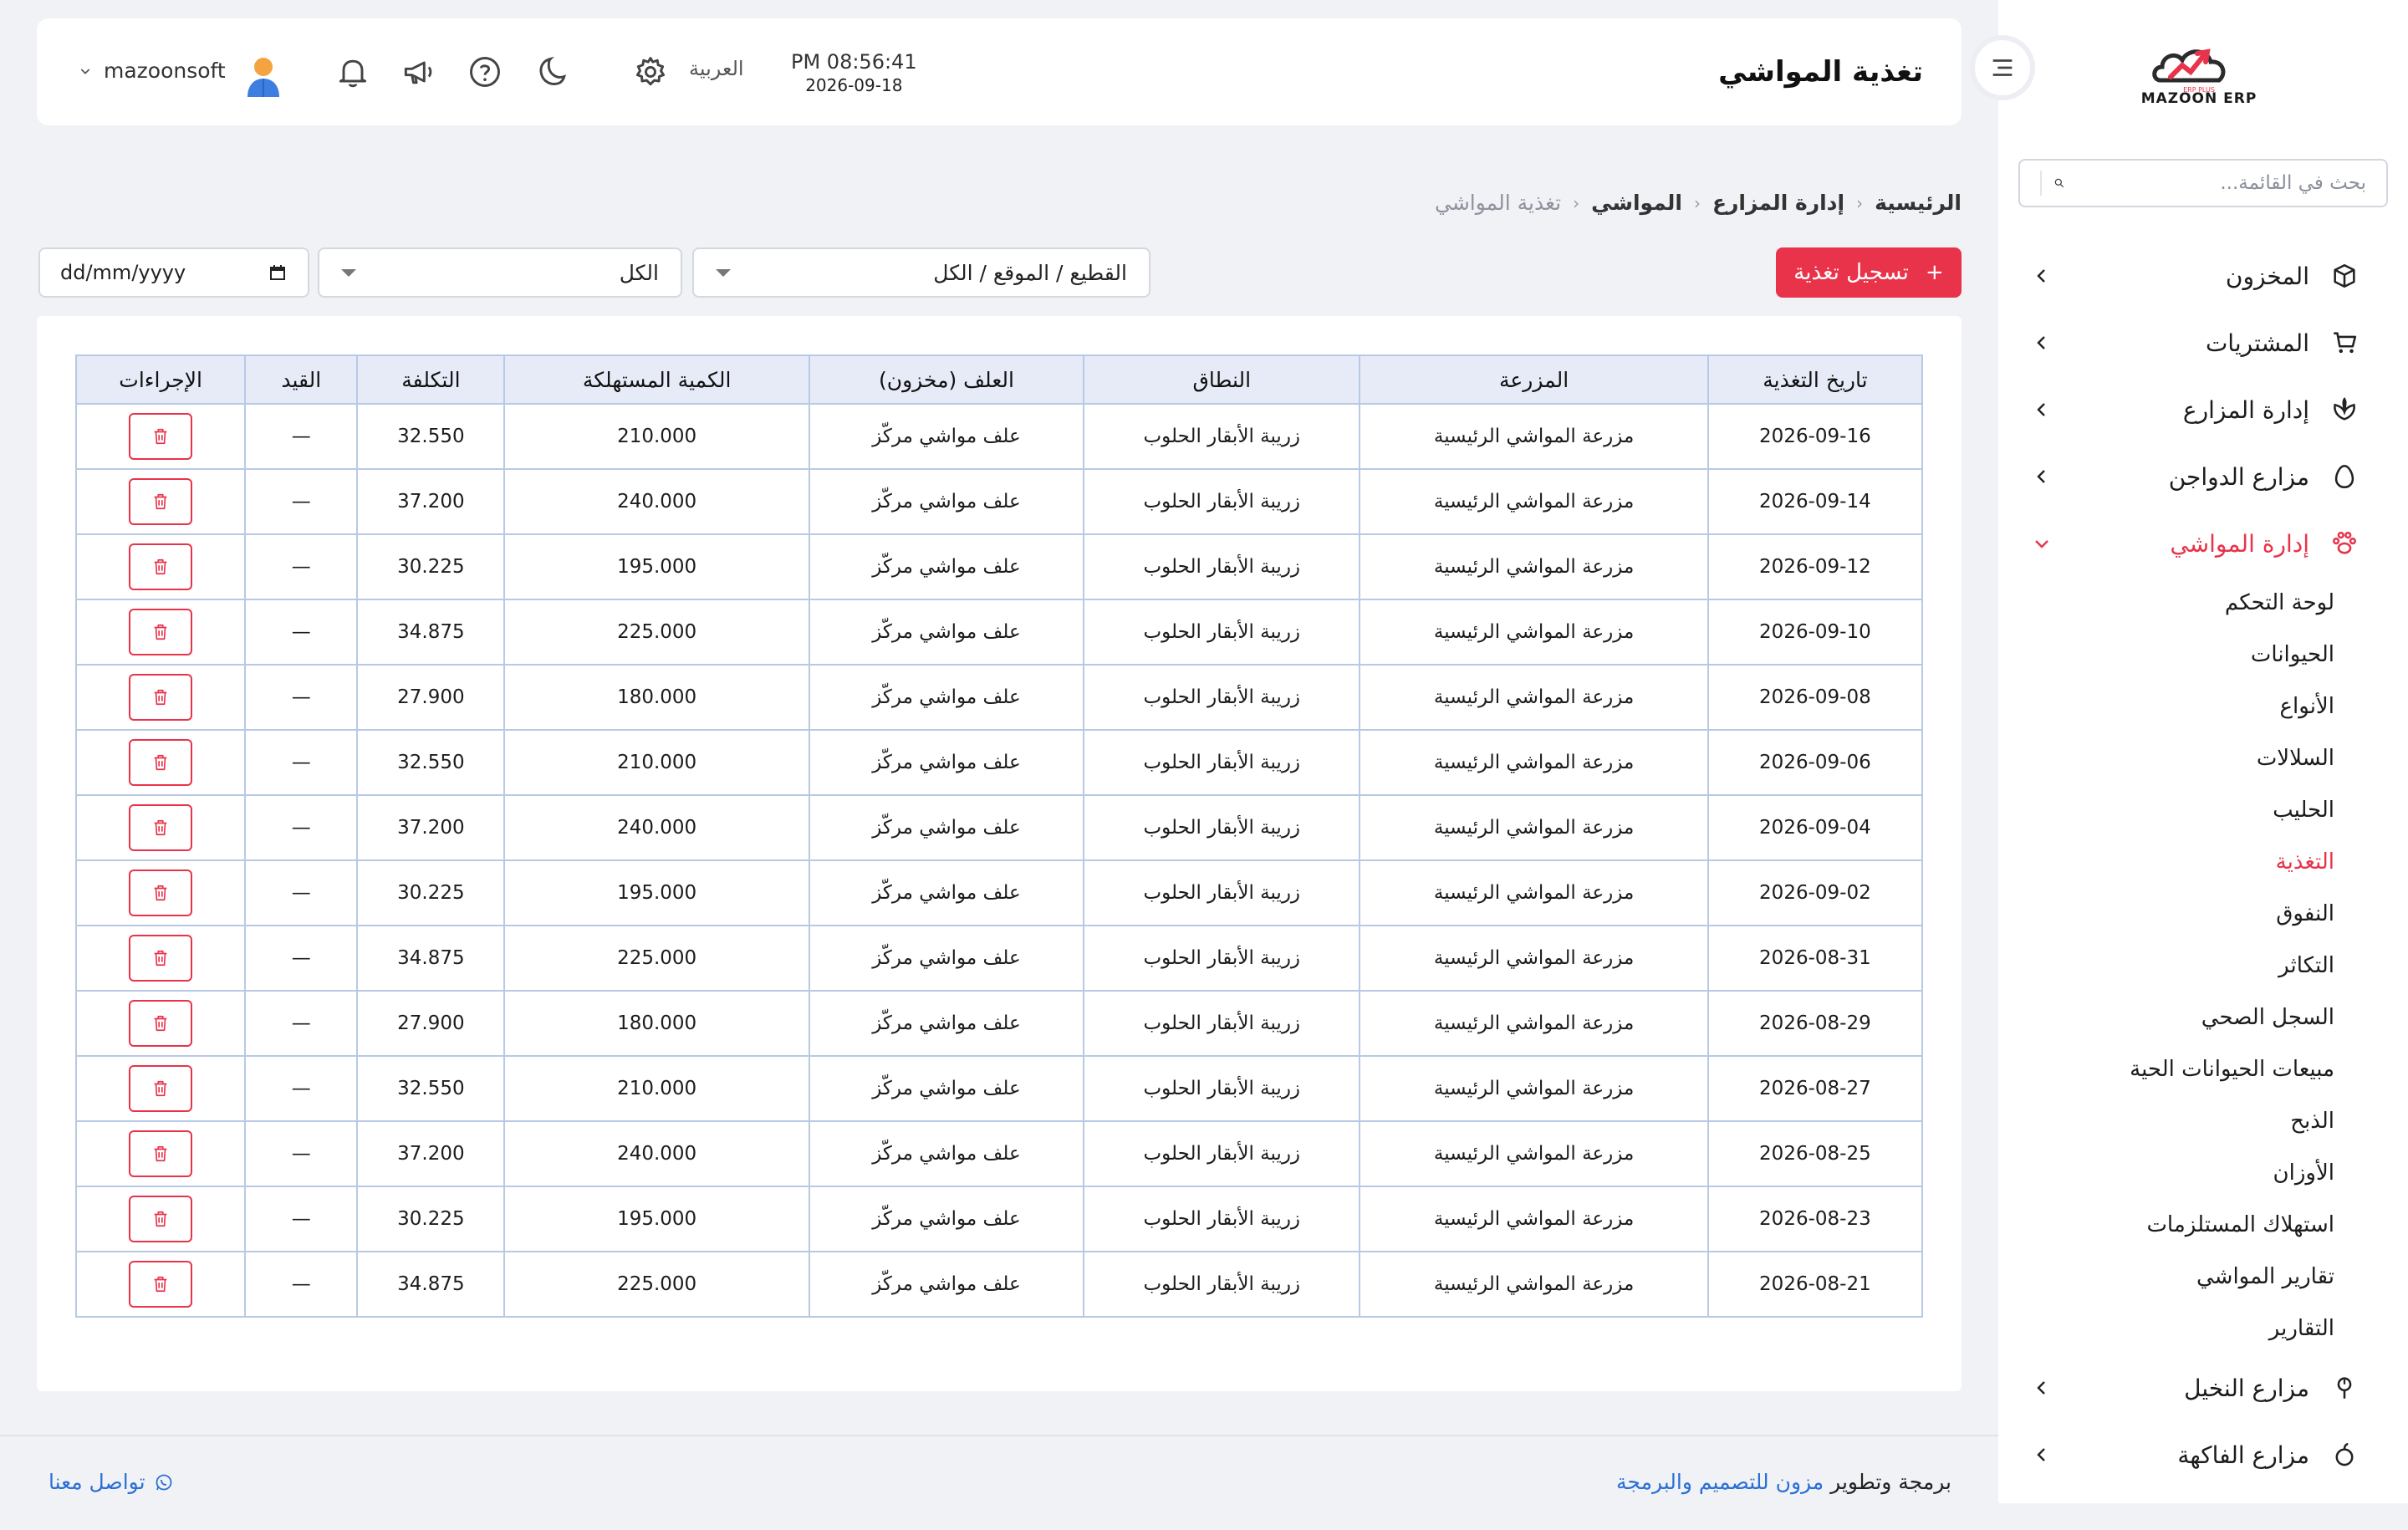  I want to click on date-placeholder: dd/mm/yyyy, so click(123, 272).